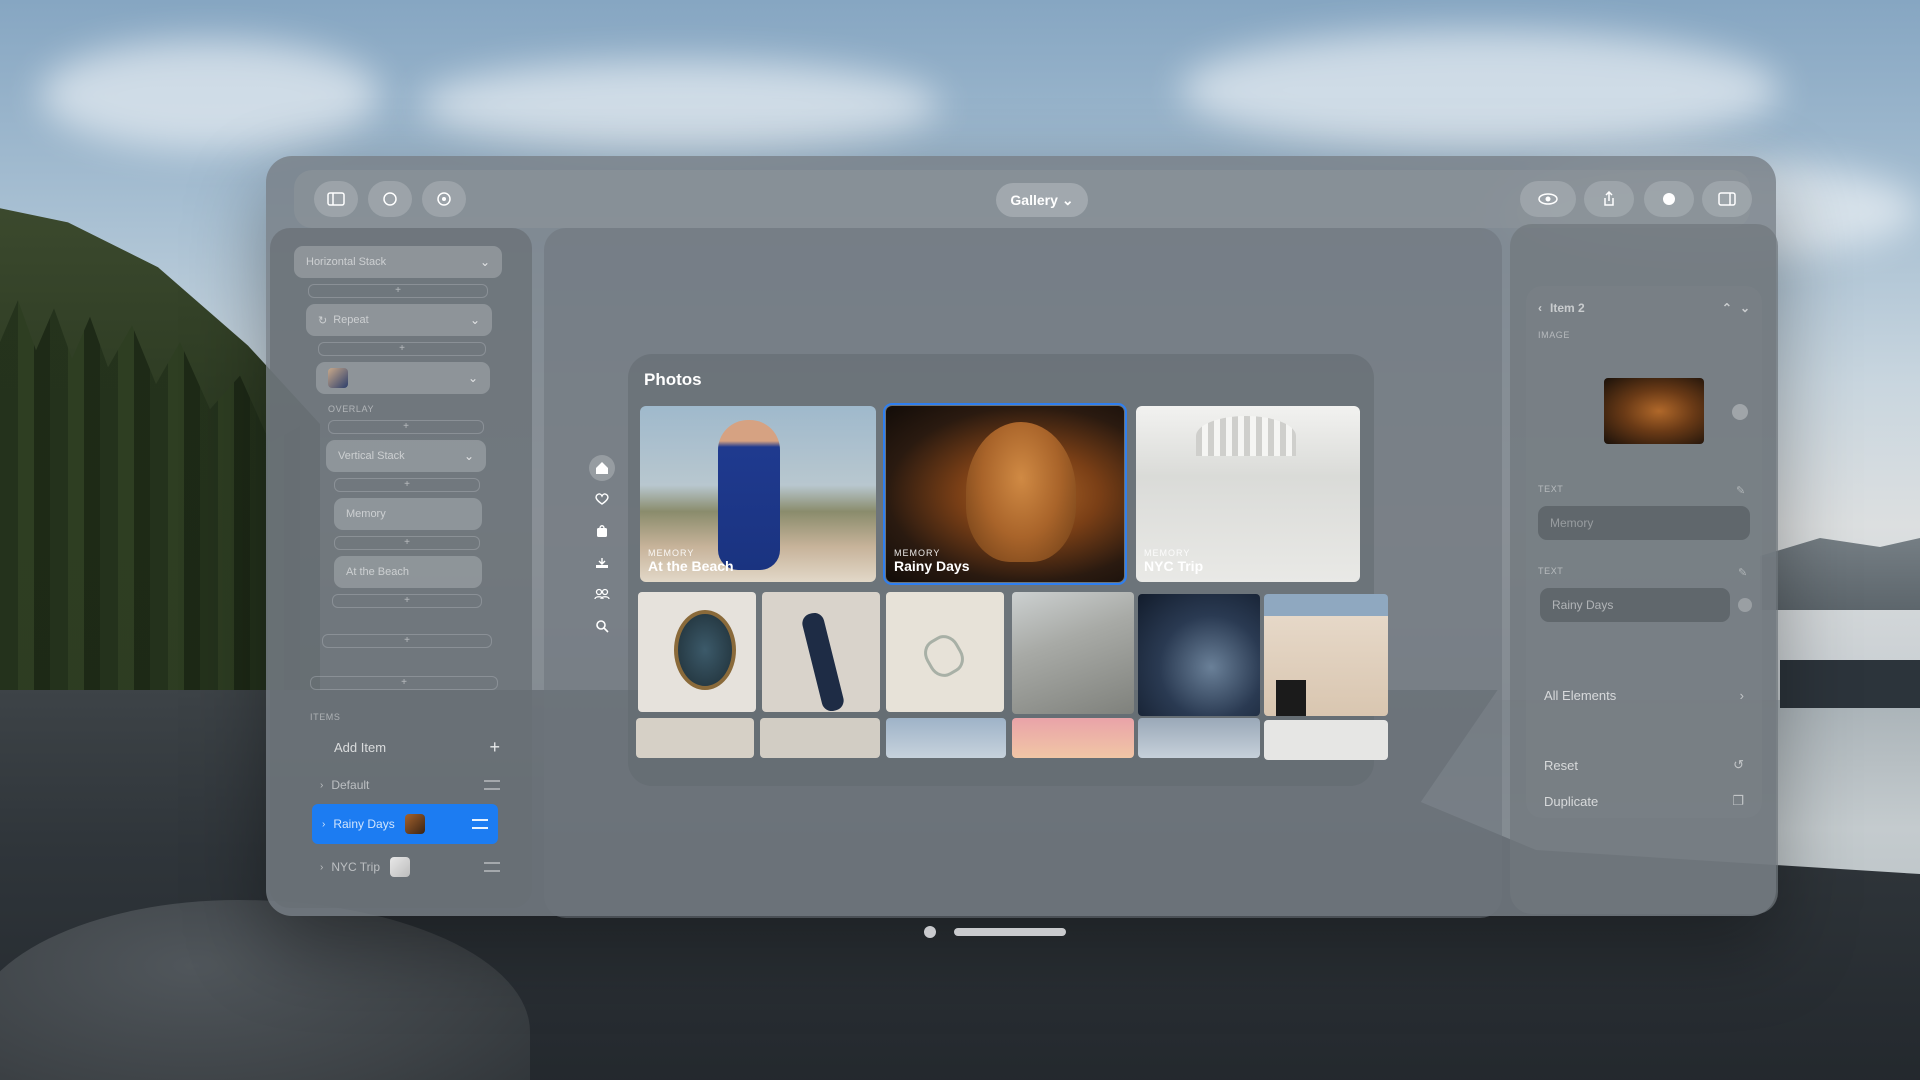  What do you see at coordinates (602, 531) in the screenshot?
I see `bag-icon` at bounding box center [602, 531].